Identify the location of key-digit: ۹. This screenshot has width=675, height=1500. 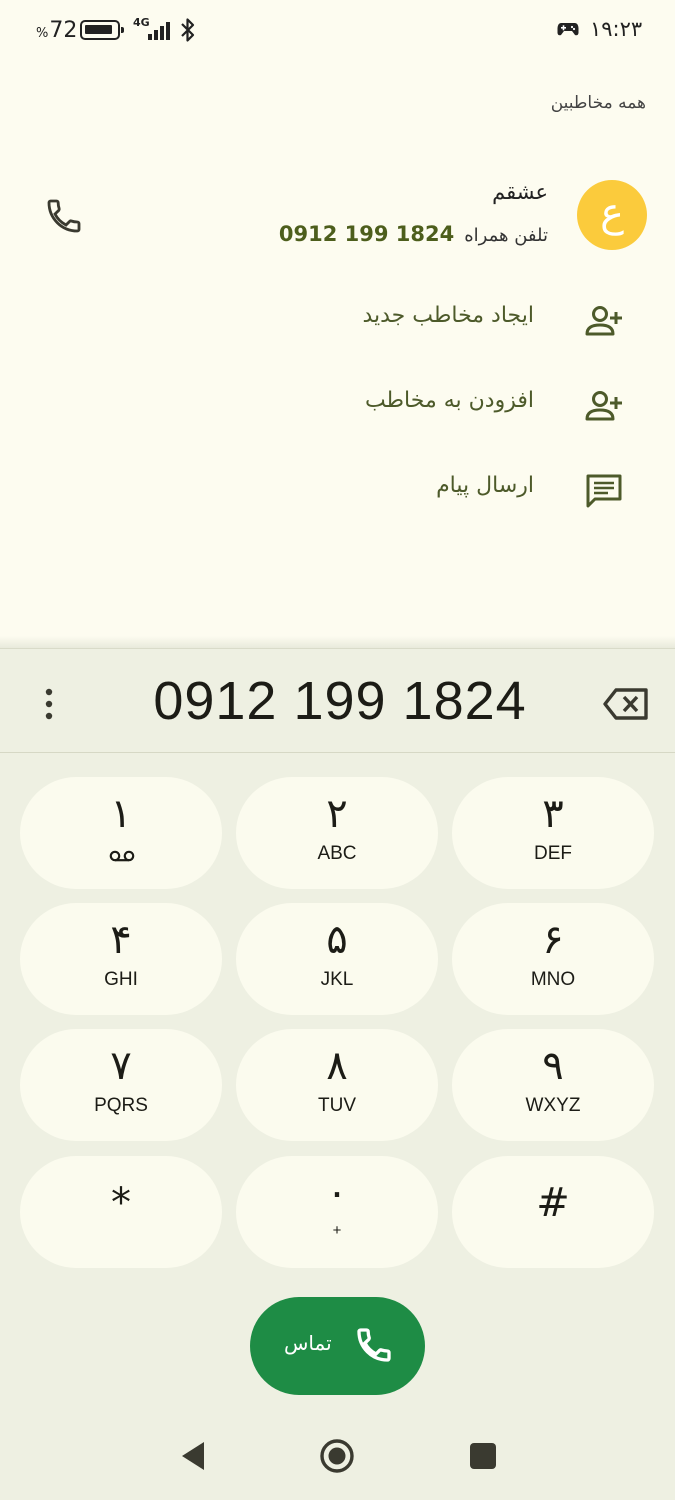
(553, 1066).